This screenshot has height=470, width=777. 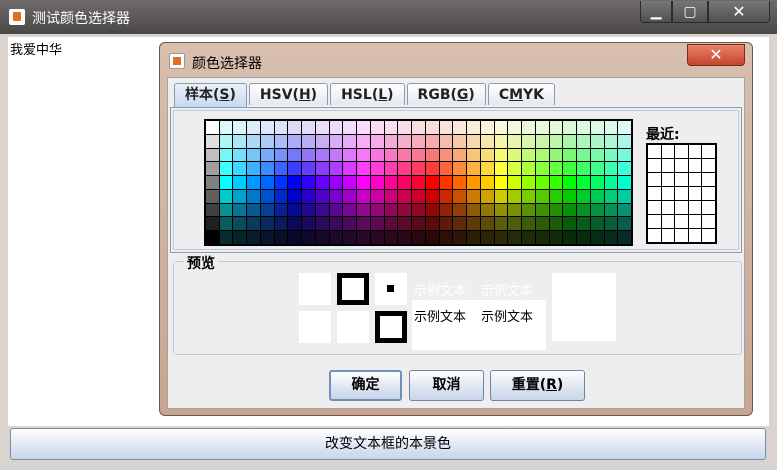 I want to click on window-title-bar: 测试颜色选择器 ▁ ▢ ✕, so click(x=388, y=17).